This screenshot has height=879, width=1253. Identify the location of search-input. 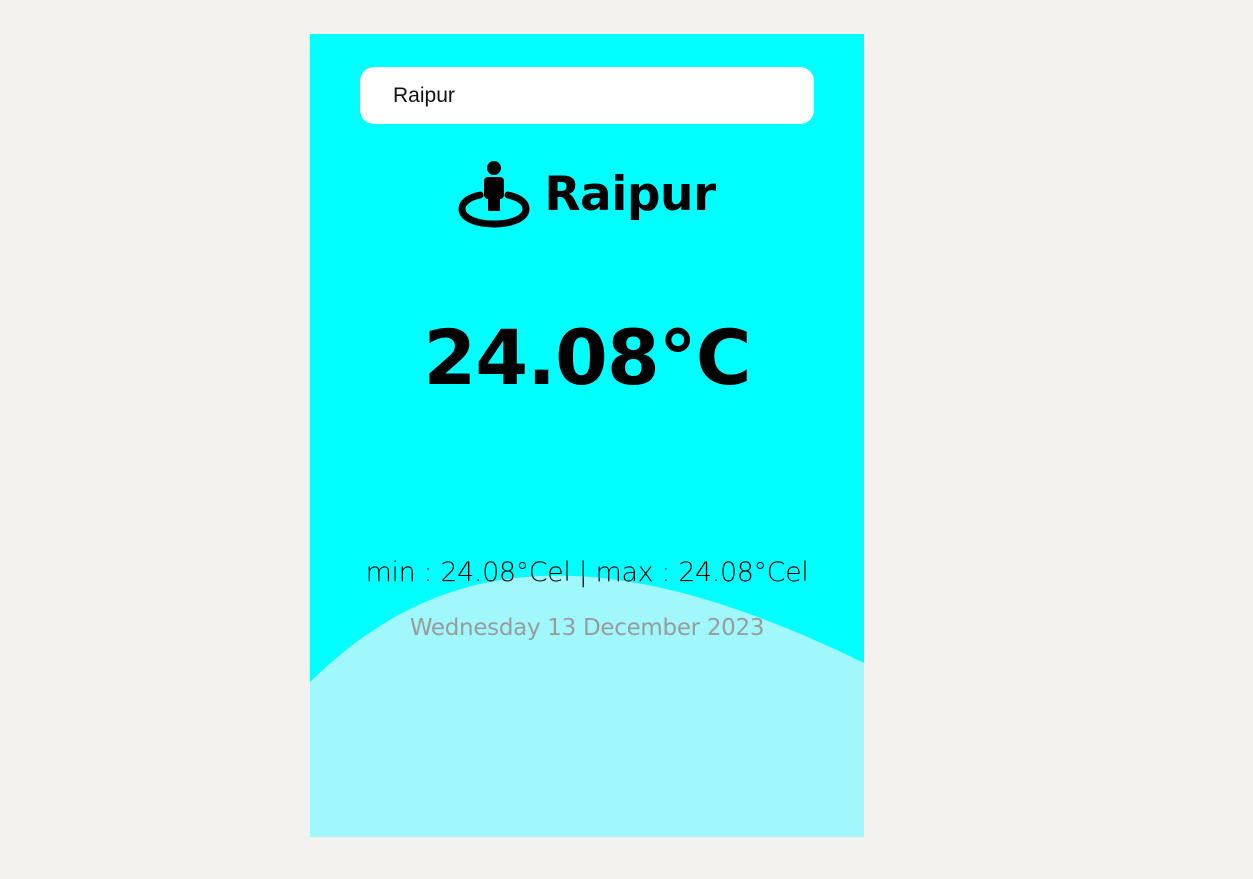
(587, 95).